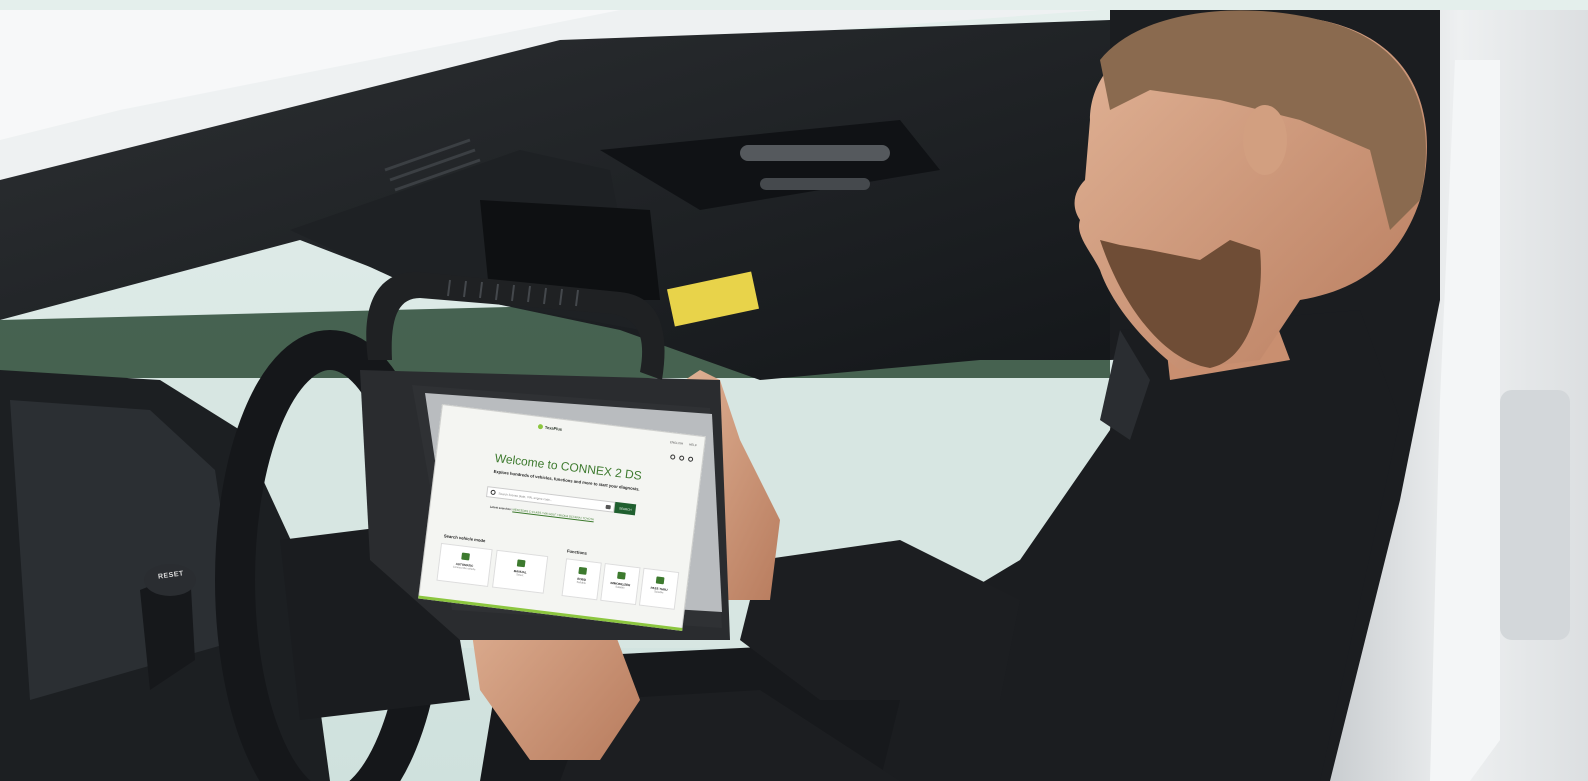  Describe the element at coordinates (464, 564) in the screenshot. I see `card-automatic: AUTOMATIC Connect the vehicle` at that location.